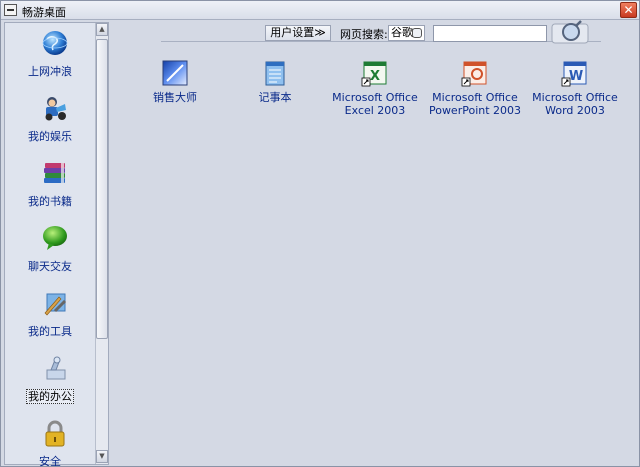 The image size is (640, 467). What do you see at coordinates (56, 368) in the screenshot?
I see `office-icon` at bounding box center [56, 368].